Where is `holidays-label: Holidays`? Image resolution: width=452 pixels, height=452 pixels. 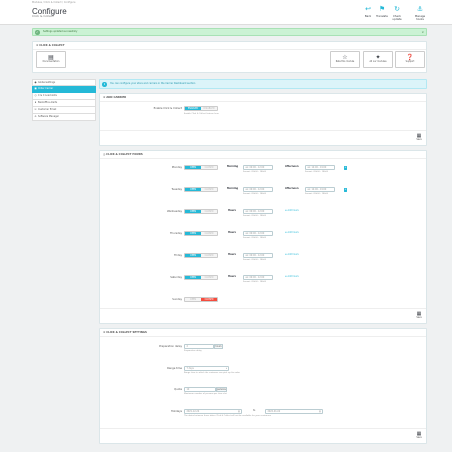
holidays-label: Holidays is located at coordinates (176, 411).